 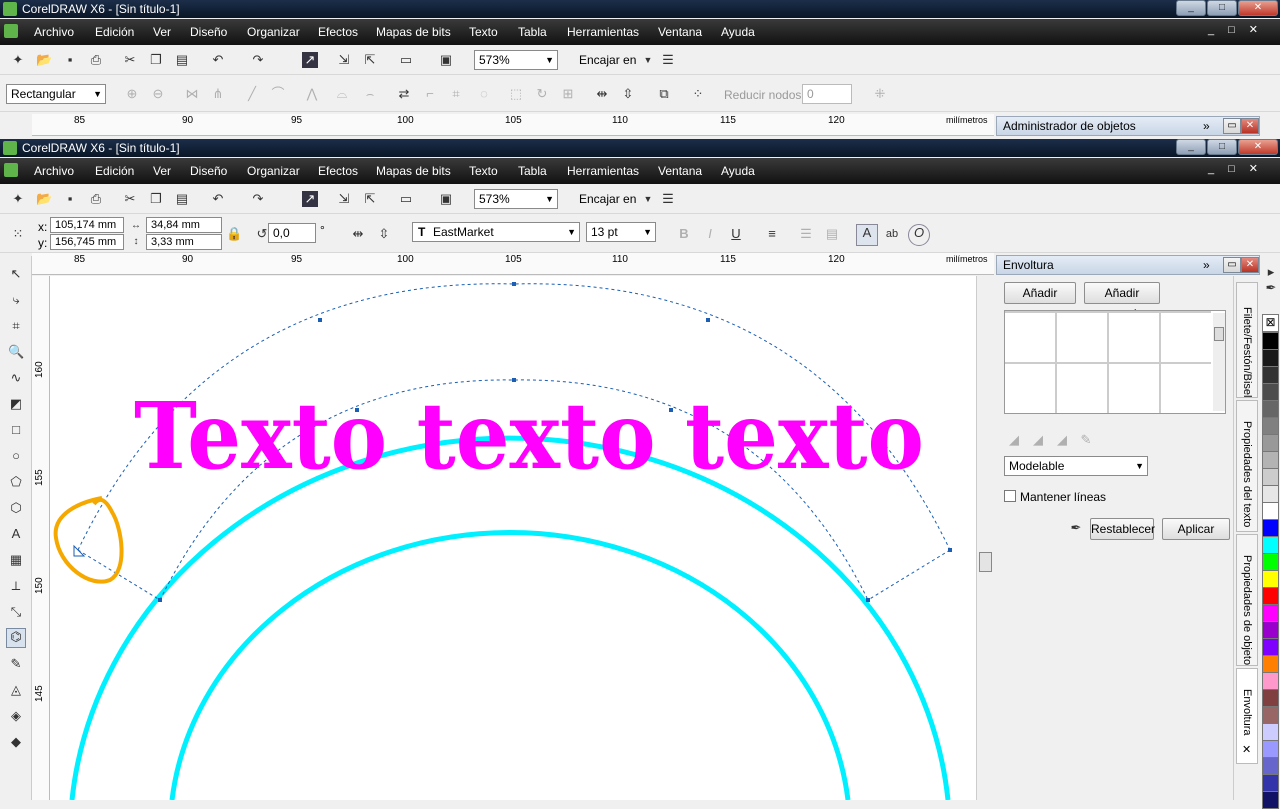 I want to click on rotation-input: 0,0, so click(x=292, y=233).